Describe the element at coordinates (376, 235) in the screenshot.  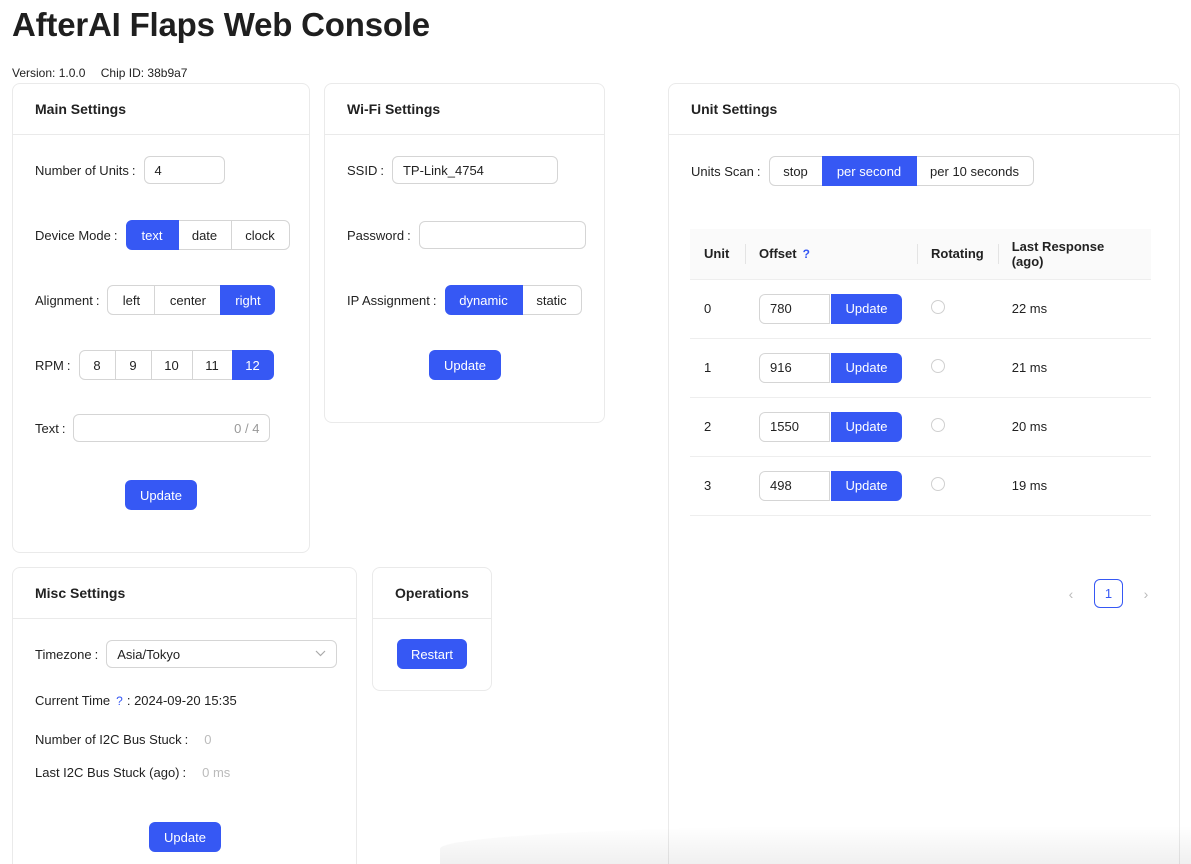
I see `password-label: Password` at that location.